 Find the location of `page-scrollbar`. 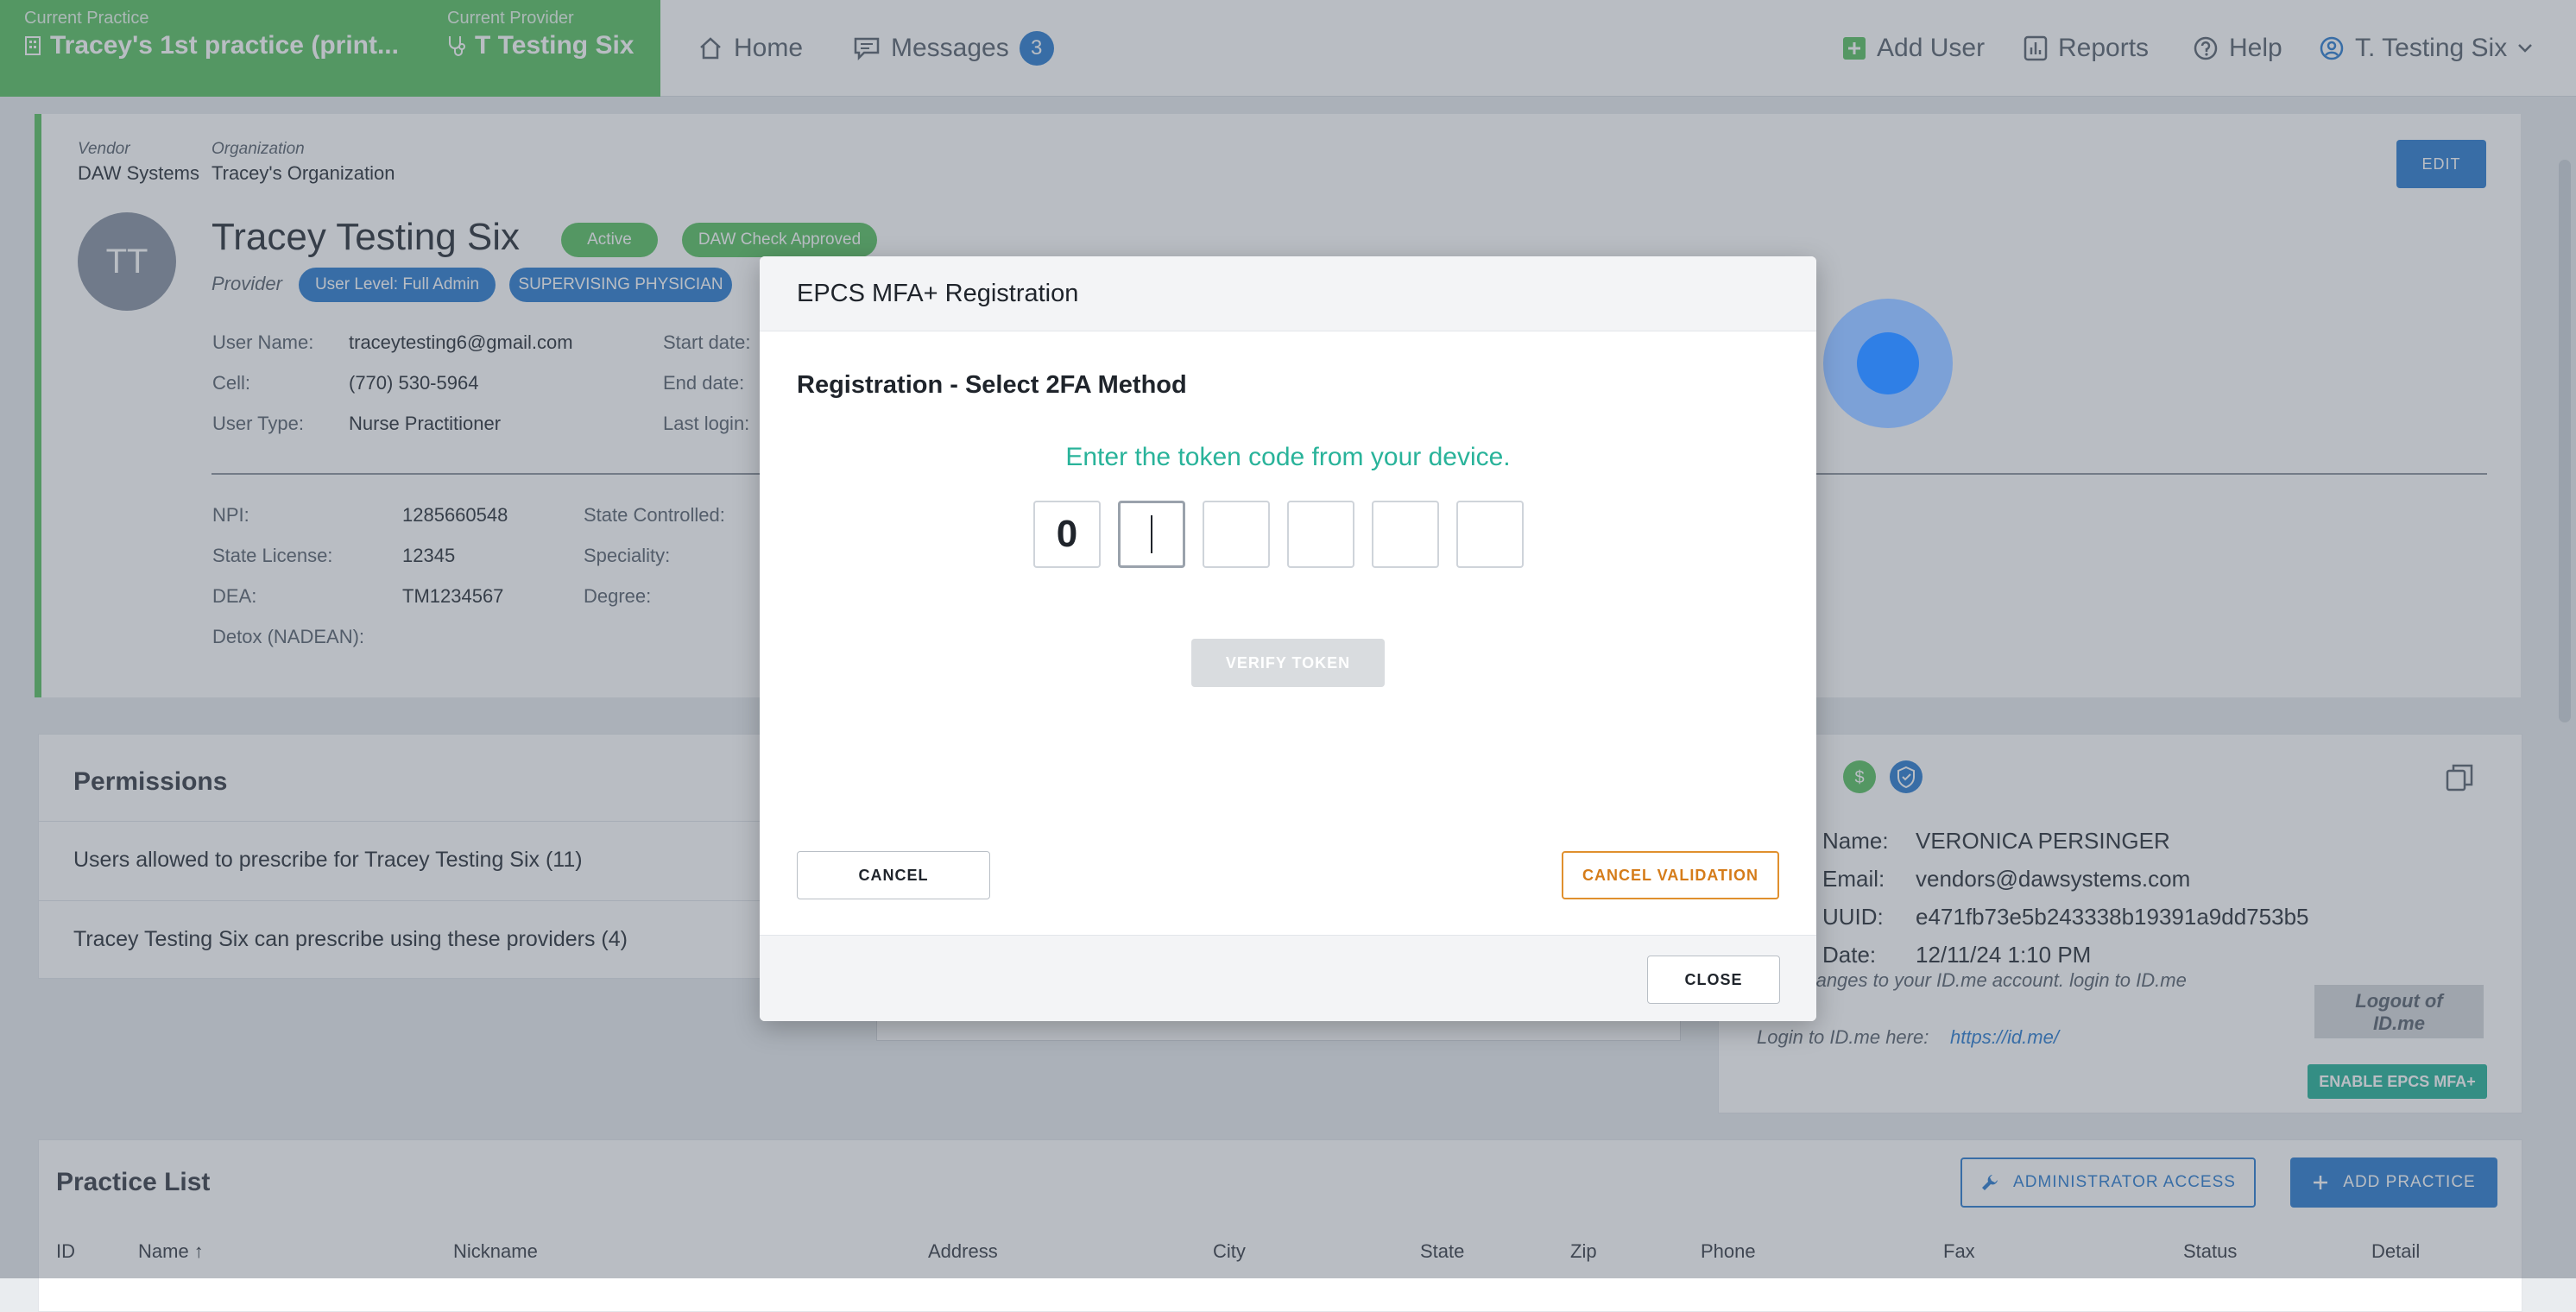

page-scrollbar is located at coordinates (2565, 441).